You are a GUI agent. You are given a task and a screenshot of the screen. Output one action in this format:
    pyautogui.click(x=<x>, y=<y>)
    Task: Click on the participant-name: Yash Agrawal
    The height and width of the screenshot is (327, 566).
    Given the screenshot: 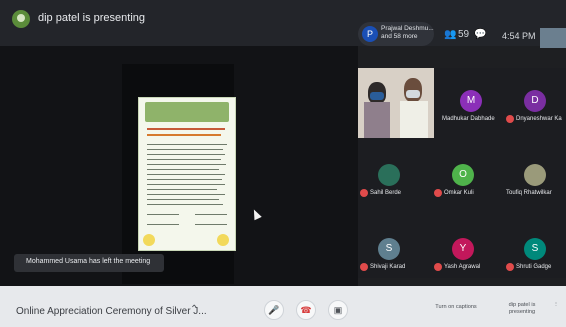 What is the action you would take?
    pyautogui.click(x=462, y=267)
    